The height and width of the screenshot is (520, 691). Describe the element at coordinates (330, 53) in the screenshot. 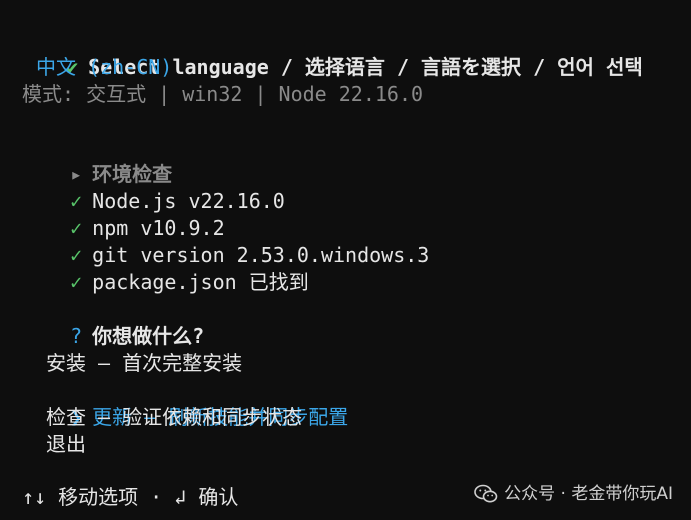

I see `language-prompt-line: ✔ Select language / 选择语言 / 言語を選択 / 언어 선택` at that location.